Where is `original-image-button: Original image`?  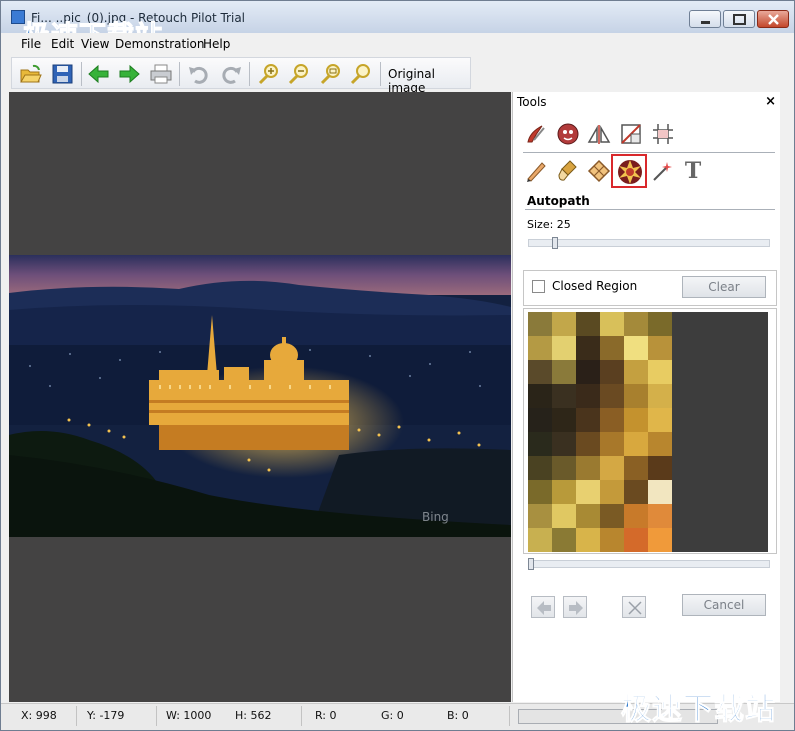
original-image-button: Original image is located at coordinates (429, 81).